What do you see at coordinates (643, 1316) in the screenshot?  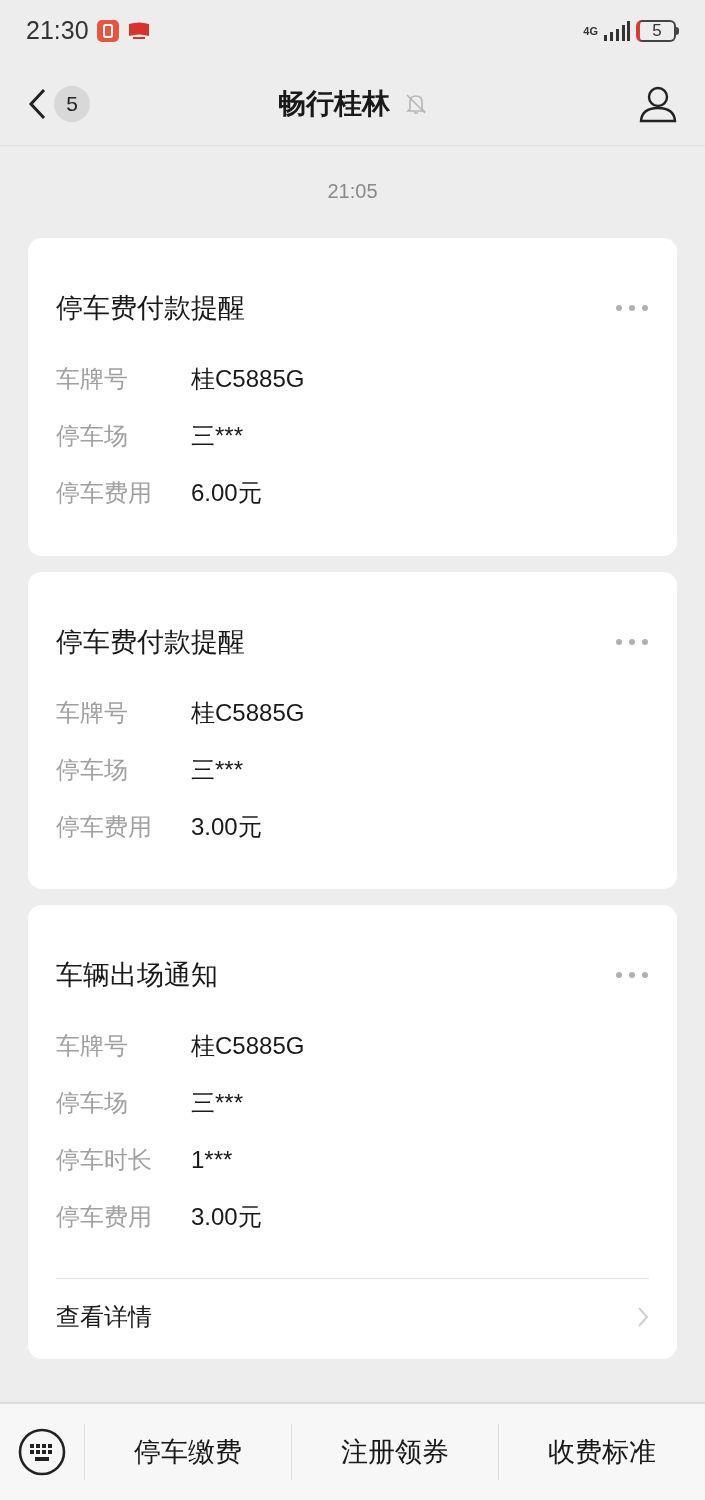 I see `chevron-right-icon` at bounding box center [643, 1316].